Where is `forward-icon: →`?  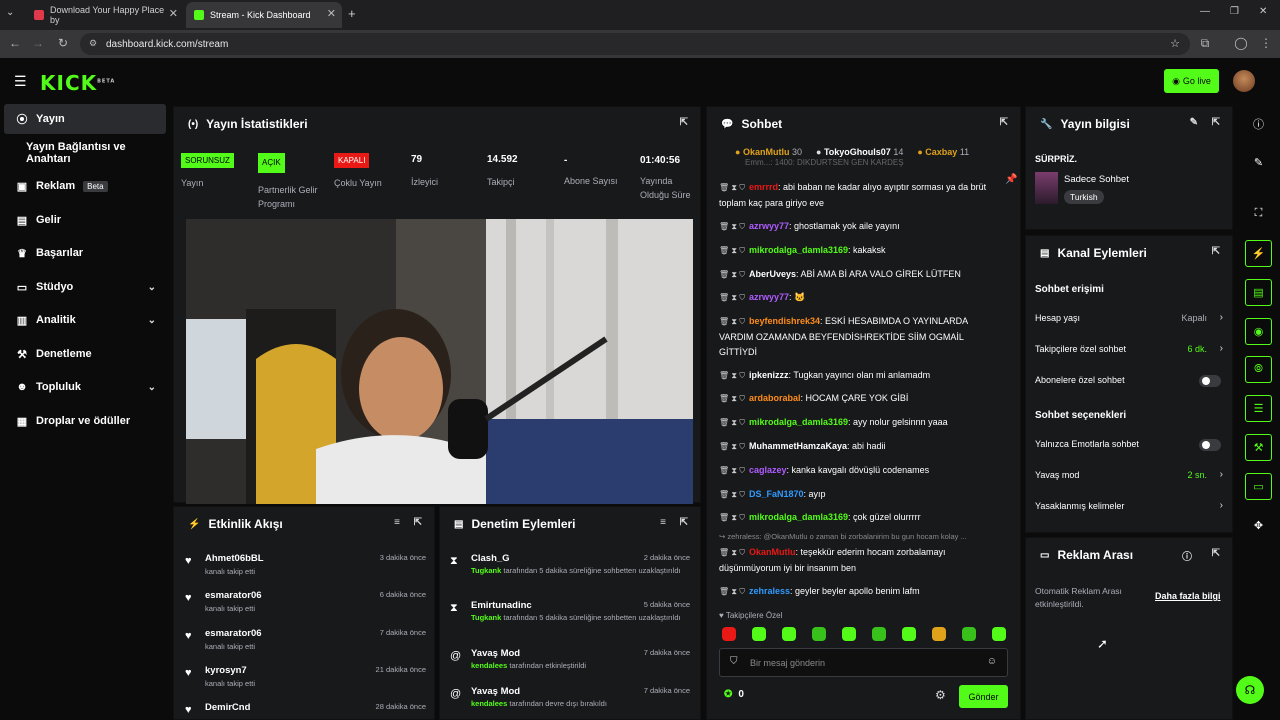 forward-icon: → is located at coordinates (38, 43).